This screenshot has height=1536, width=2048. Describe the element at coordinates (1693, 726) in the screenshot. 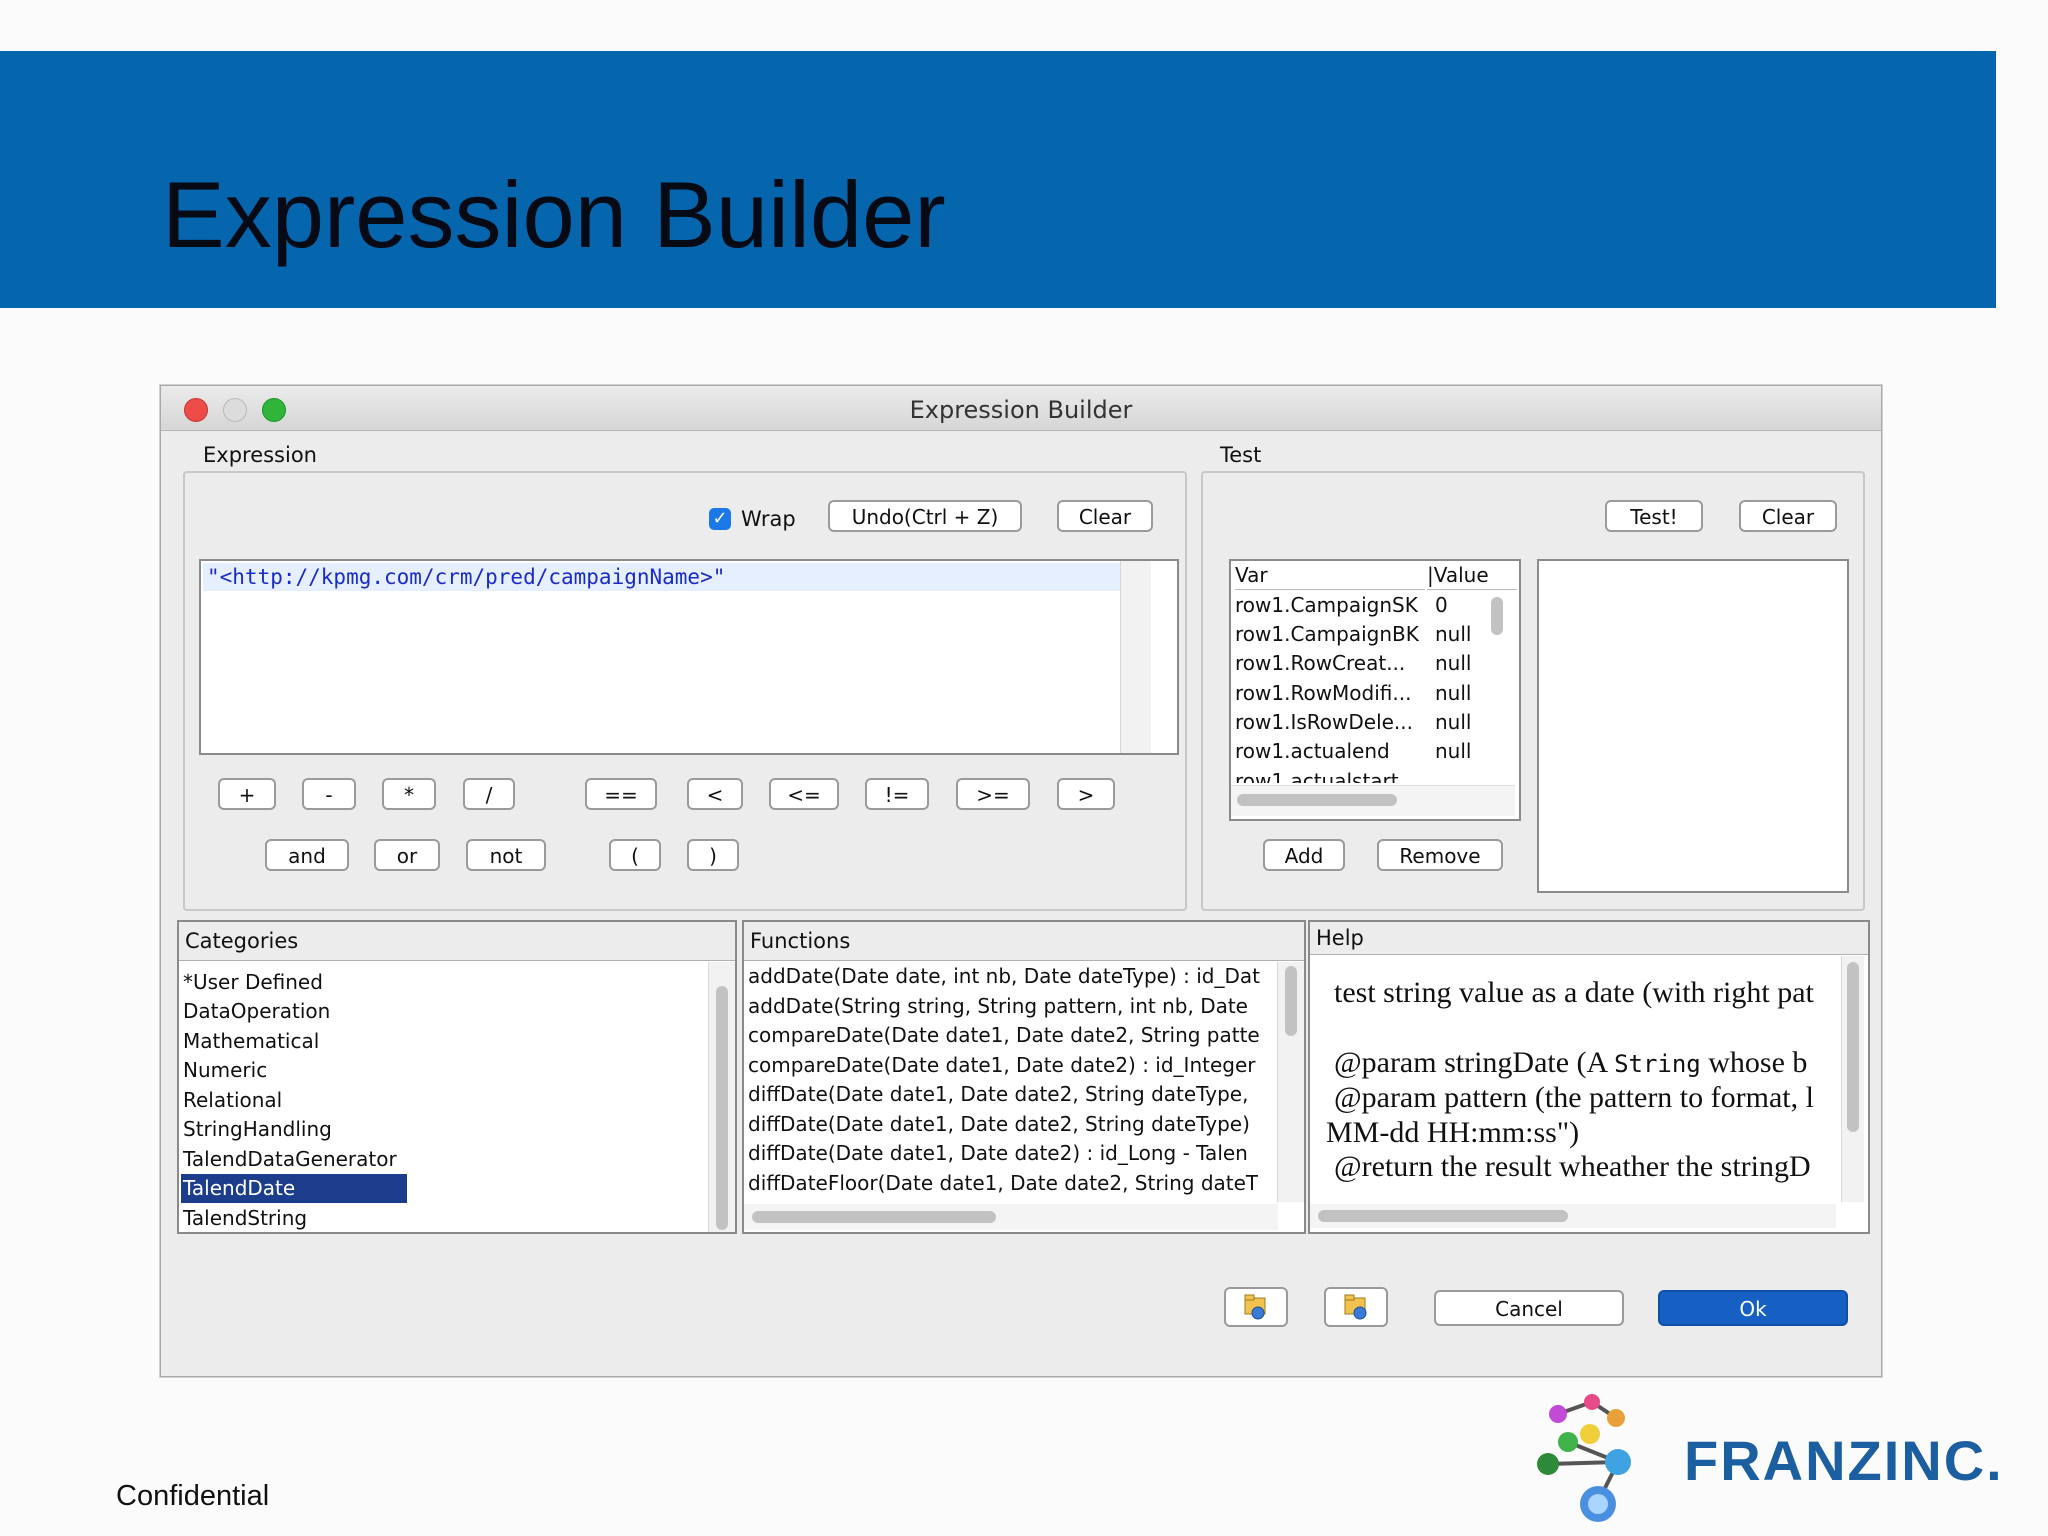

I see `test-result-panel` at that location.